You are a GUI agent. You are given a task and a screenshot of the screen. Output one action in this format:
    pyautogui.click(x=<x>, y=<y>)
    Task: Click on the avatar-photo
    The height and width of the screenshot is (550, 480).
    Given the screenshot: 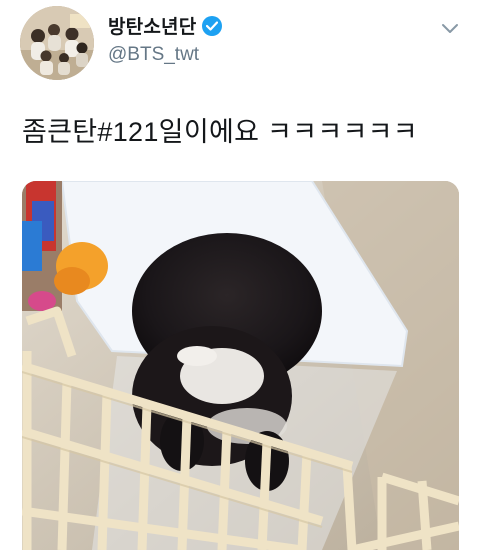 What is the action you would take?
    pyautogui.click(x=57, y=43)
    